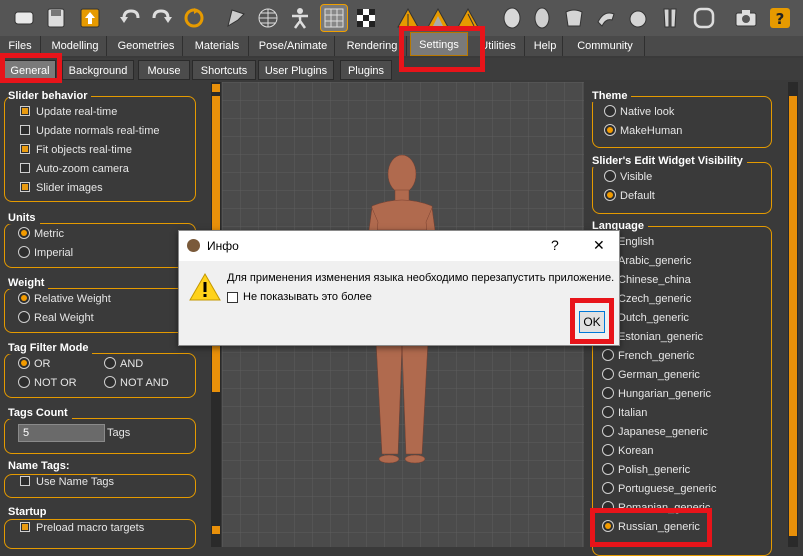 This screenshot has height=556, width=803. Describe the element at coordinates (555, 245) in the screenshot. I see `help-button: ?` at that location.